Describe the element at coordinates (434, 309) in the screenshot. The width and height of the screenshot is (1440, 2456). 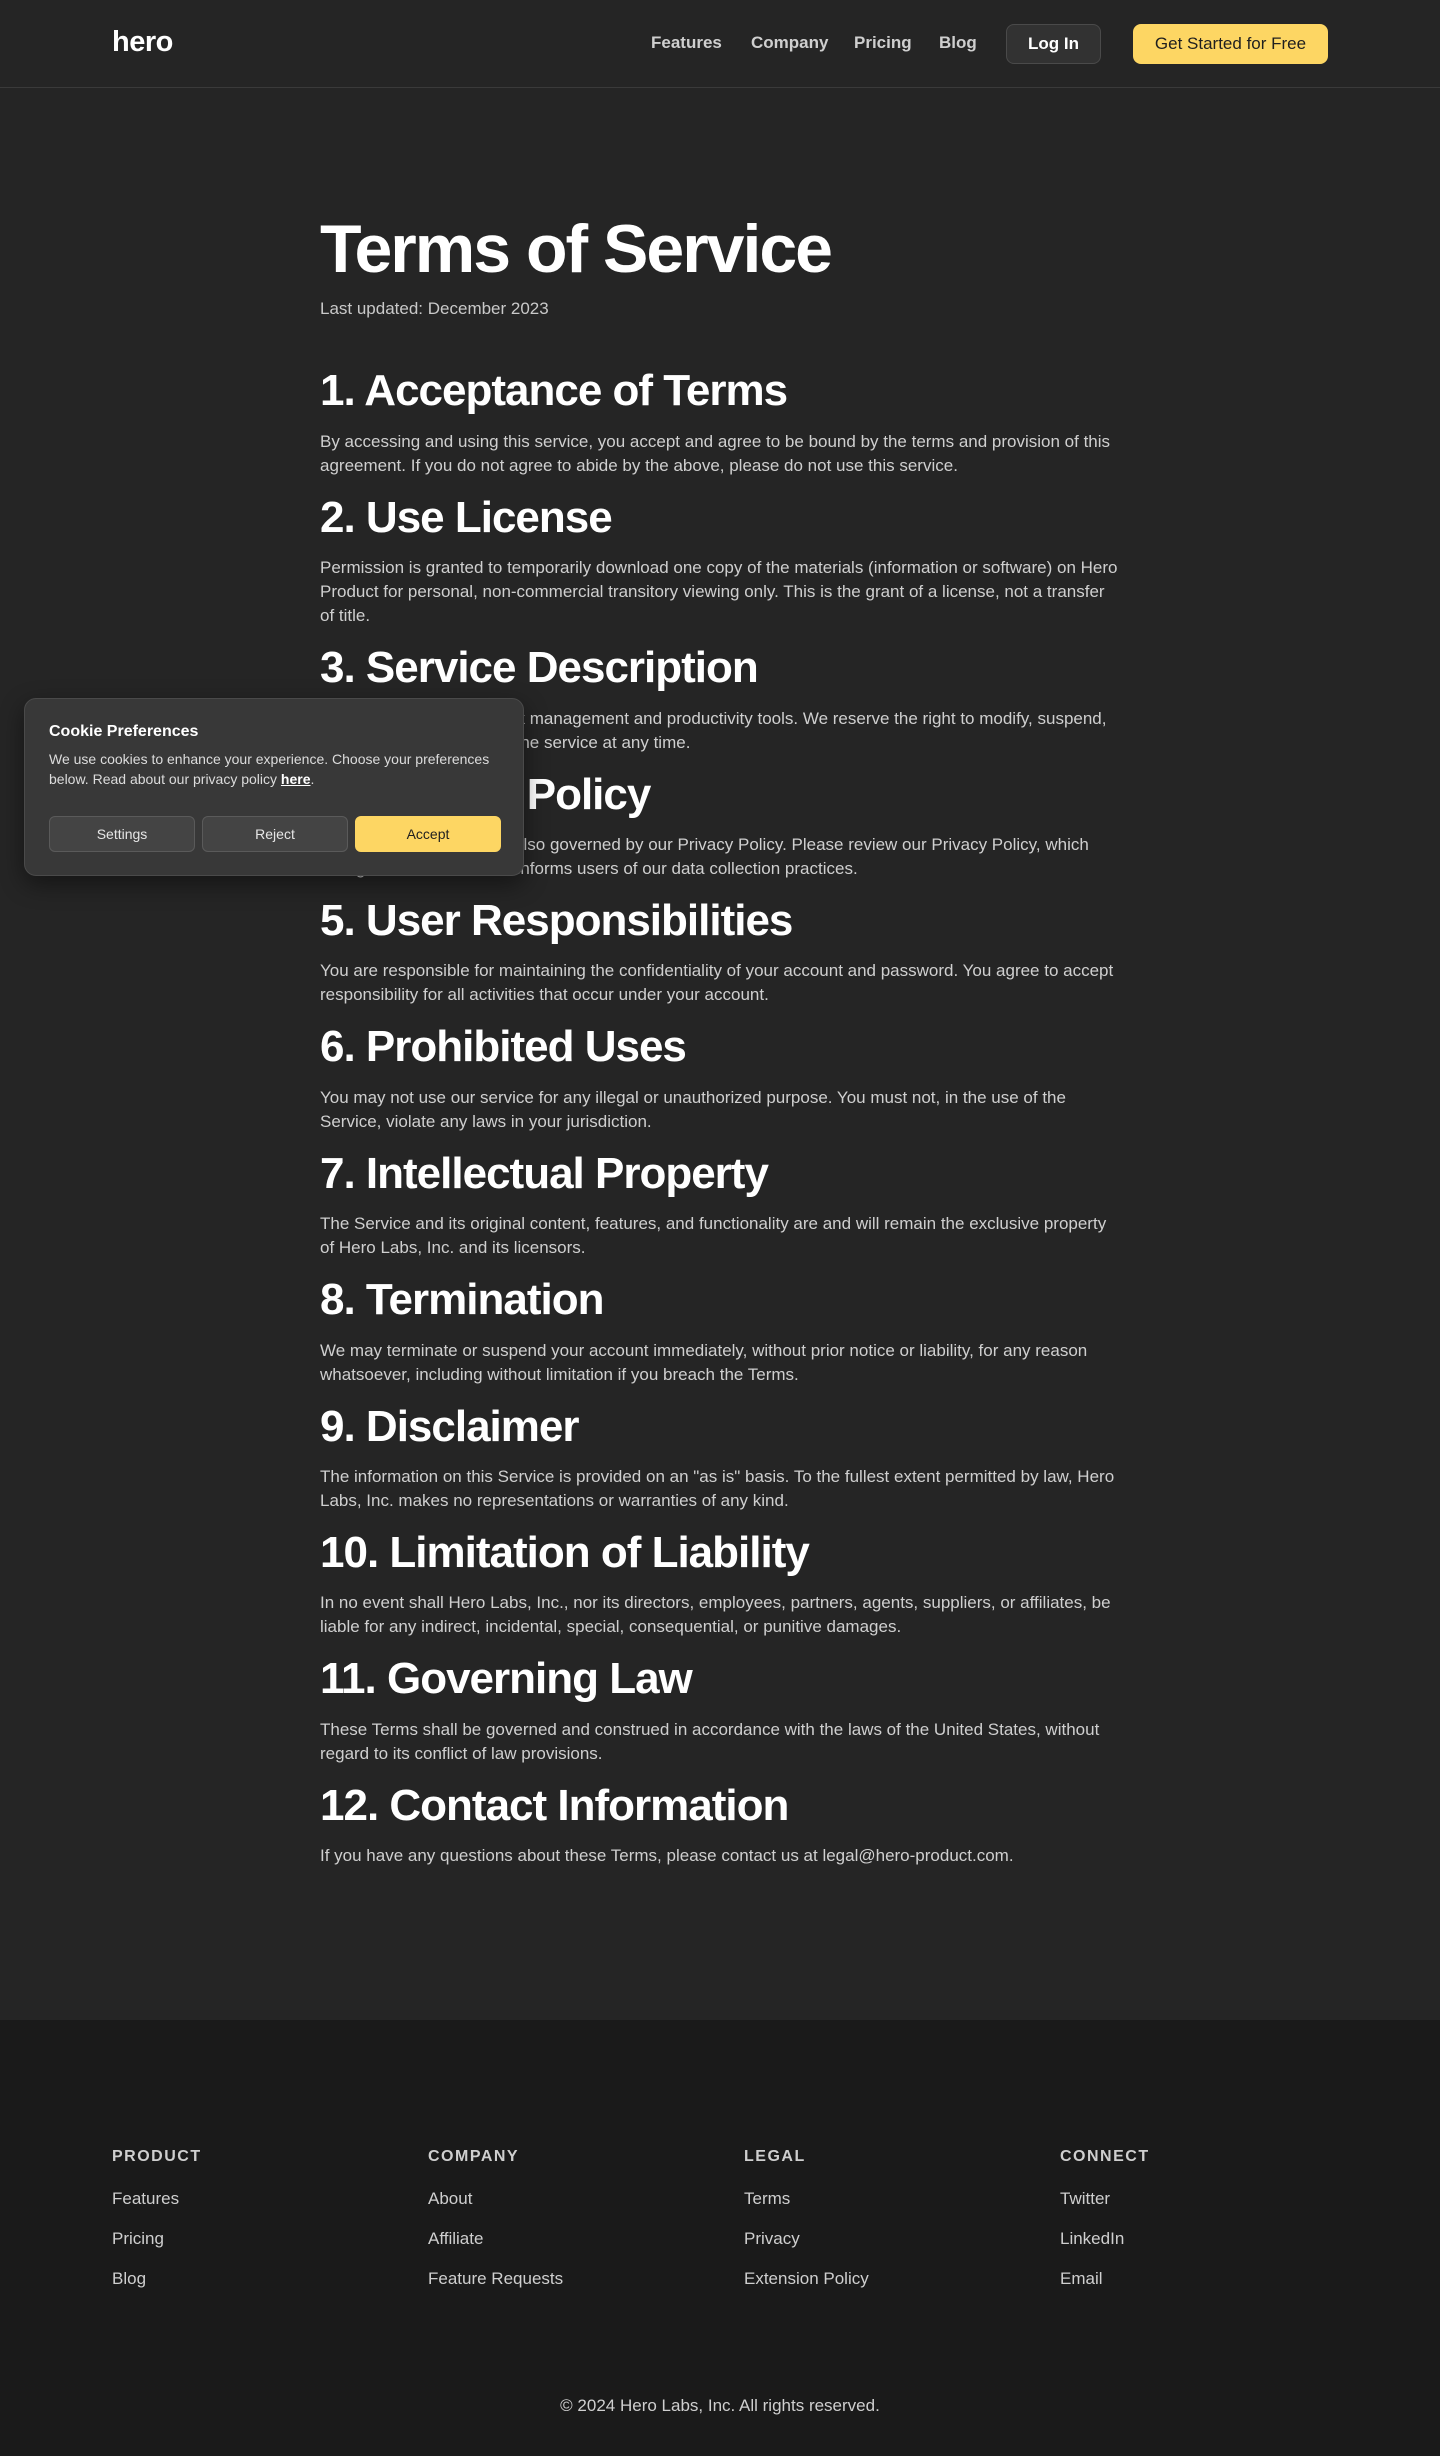
I see `last-updated: Last updated: December 2023` at that location.